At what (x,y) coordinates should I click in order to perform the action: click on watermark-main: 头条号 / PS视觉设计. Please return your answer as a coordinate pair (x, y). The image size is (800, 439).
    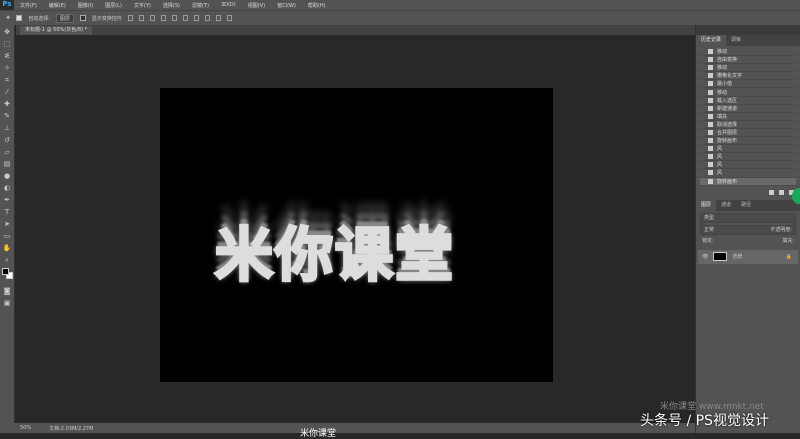
    Looking at the image, I should click on (704, 421).